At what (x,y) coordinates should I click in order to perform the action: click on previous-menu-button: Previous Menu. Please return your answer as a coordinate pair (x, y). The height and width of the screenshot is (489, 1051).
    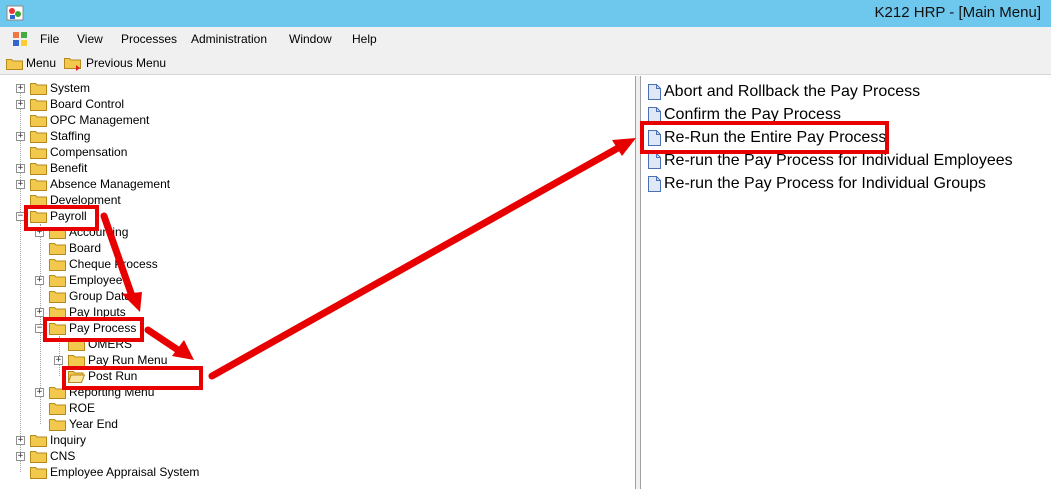
    Looking at the image, I should click on (115, 63).